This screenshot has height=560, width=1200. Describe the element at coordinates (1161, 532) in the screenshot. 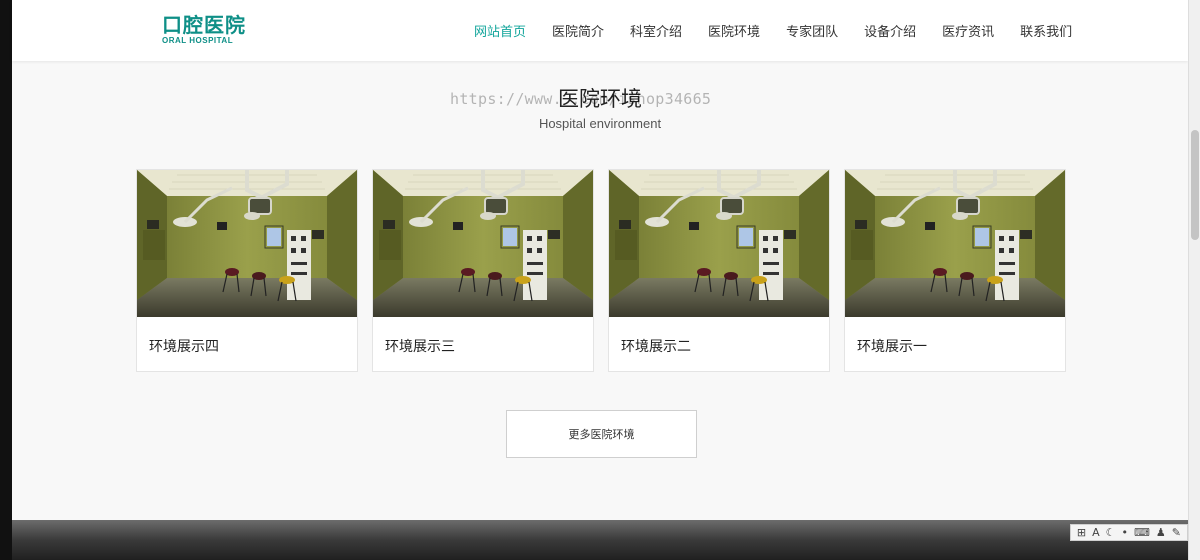

I see `user-icon: ♟` at that location.